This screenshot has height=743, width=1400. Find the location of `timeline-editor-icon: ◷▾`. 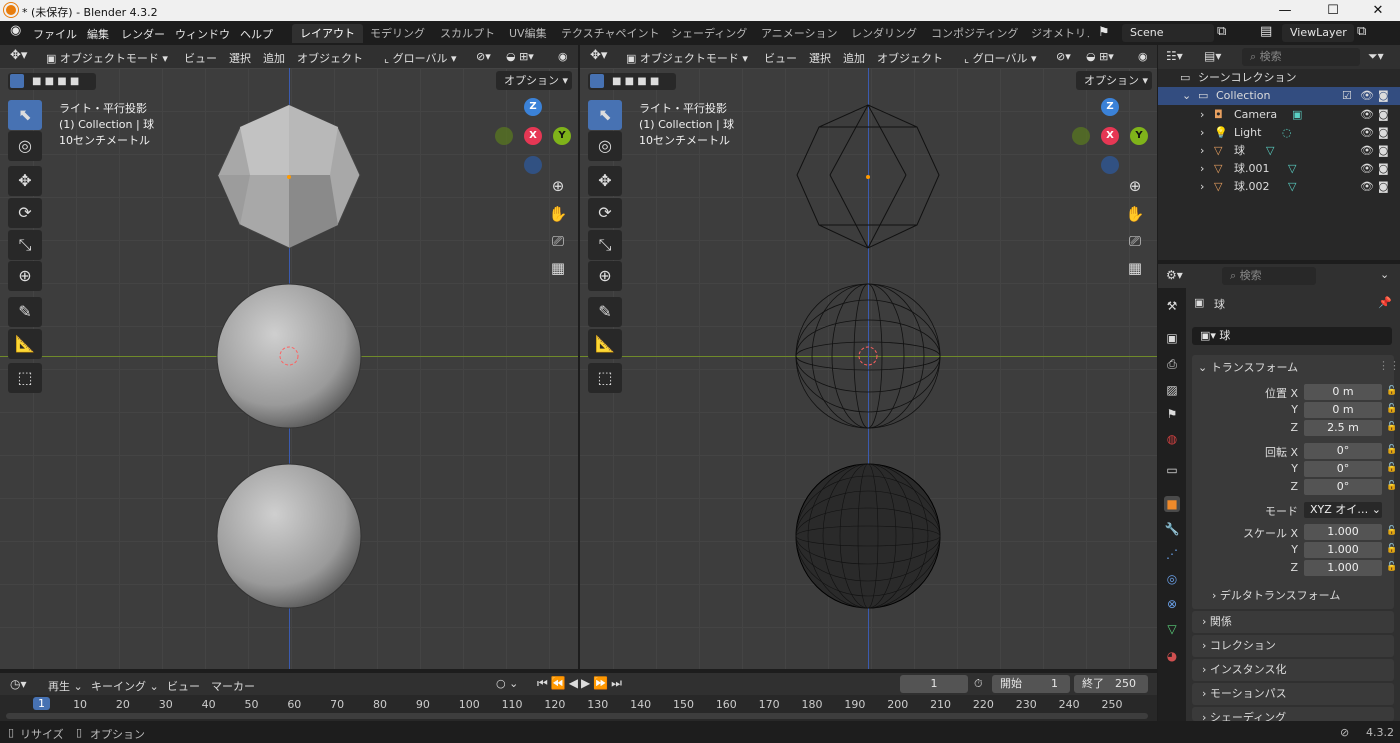

timeline-editor-icon: ◷▾ is located at coordinates (18, 684).